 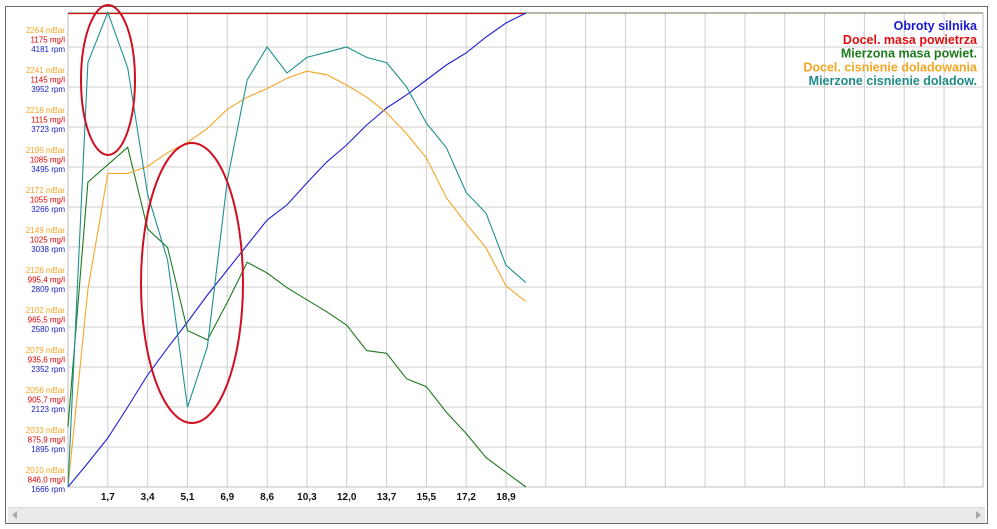 What do you see at coordinates (890, 67) in the screenshot?
I see `legend-item: Docel. cisnienie doladowania` at bounding box center [890, 67].